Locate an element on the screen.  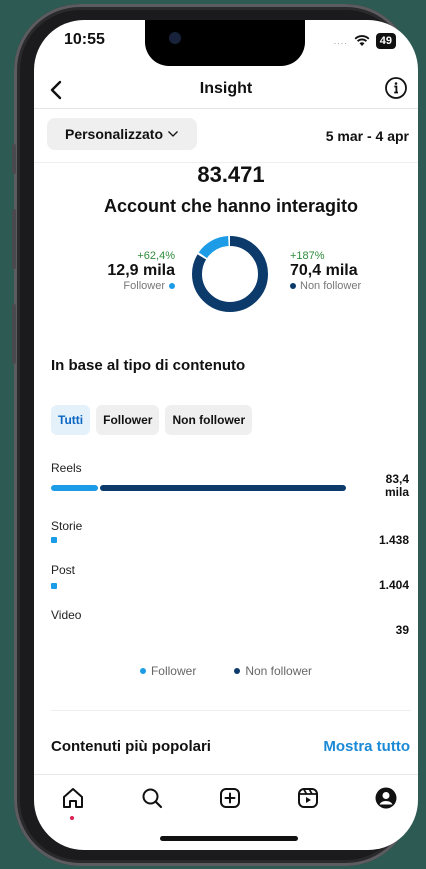
non-follower-value: 70,4 mila is located at coordinates (324, 270).